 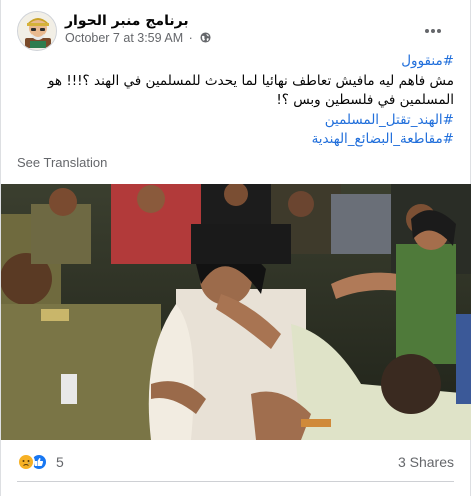 I want to click on comment-button, so click(x=236, y=491).